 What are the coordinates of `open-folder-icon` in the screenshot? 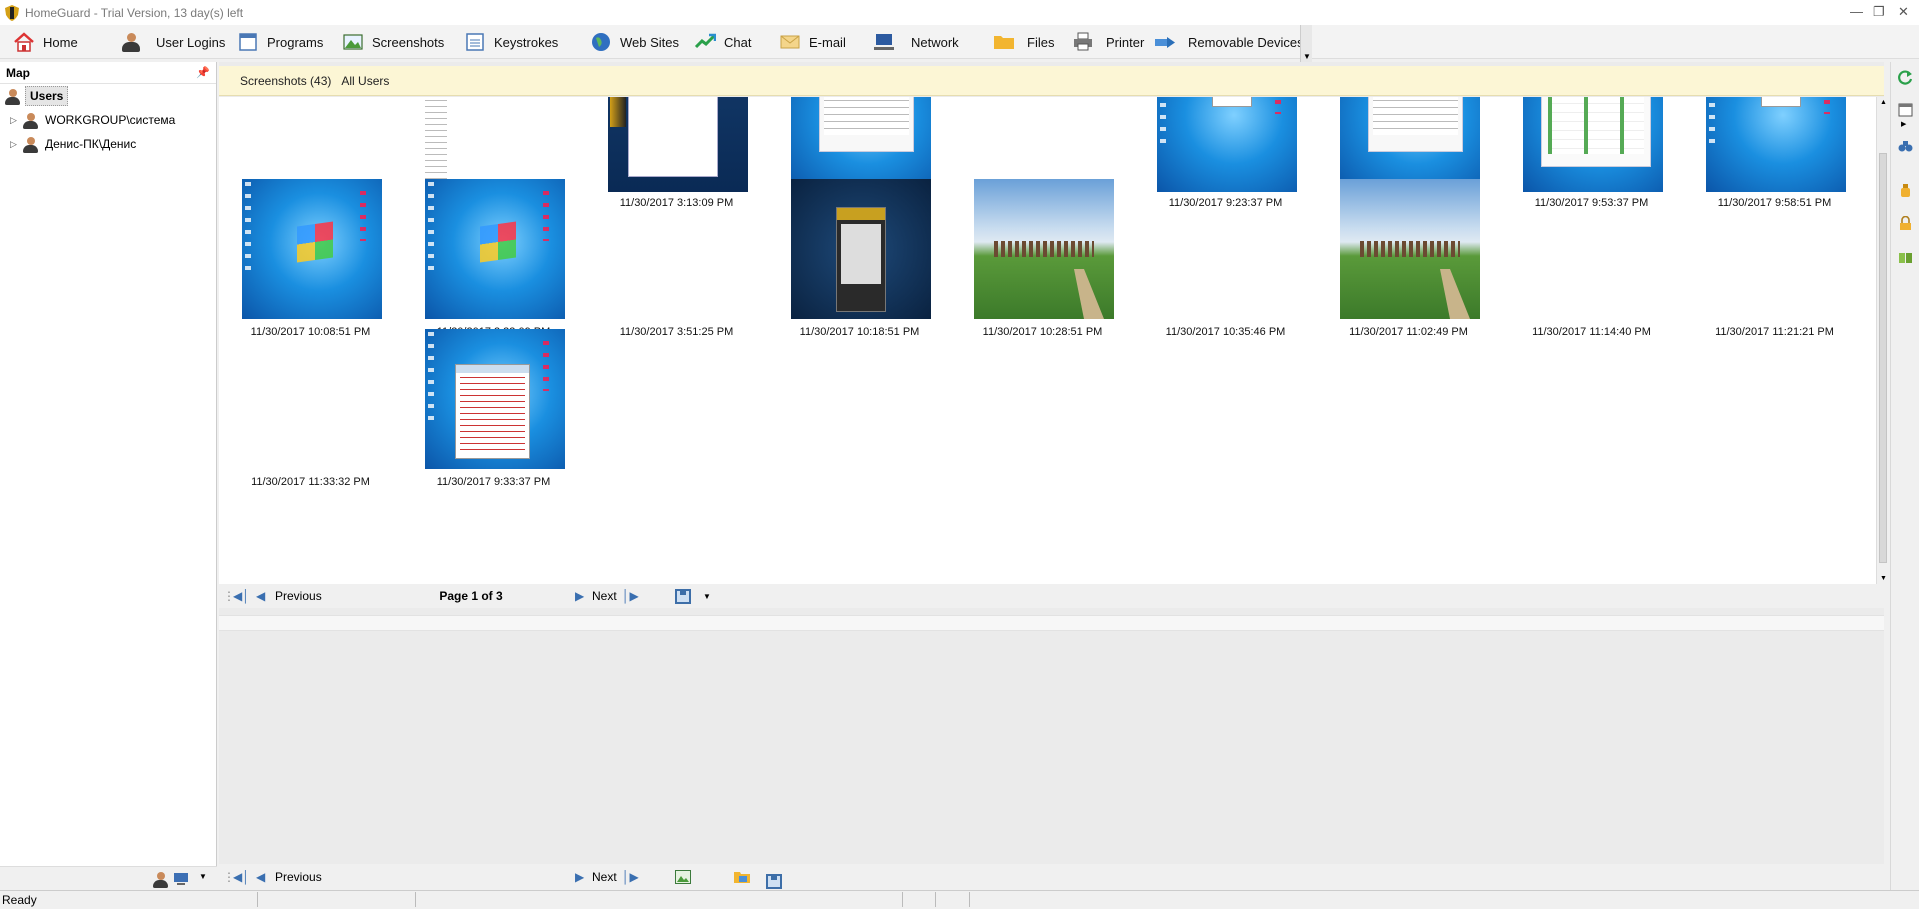 It's located at (742, 877).